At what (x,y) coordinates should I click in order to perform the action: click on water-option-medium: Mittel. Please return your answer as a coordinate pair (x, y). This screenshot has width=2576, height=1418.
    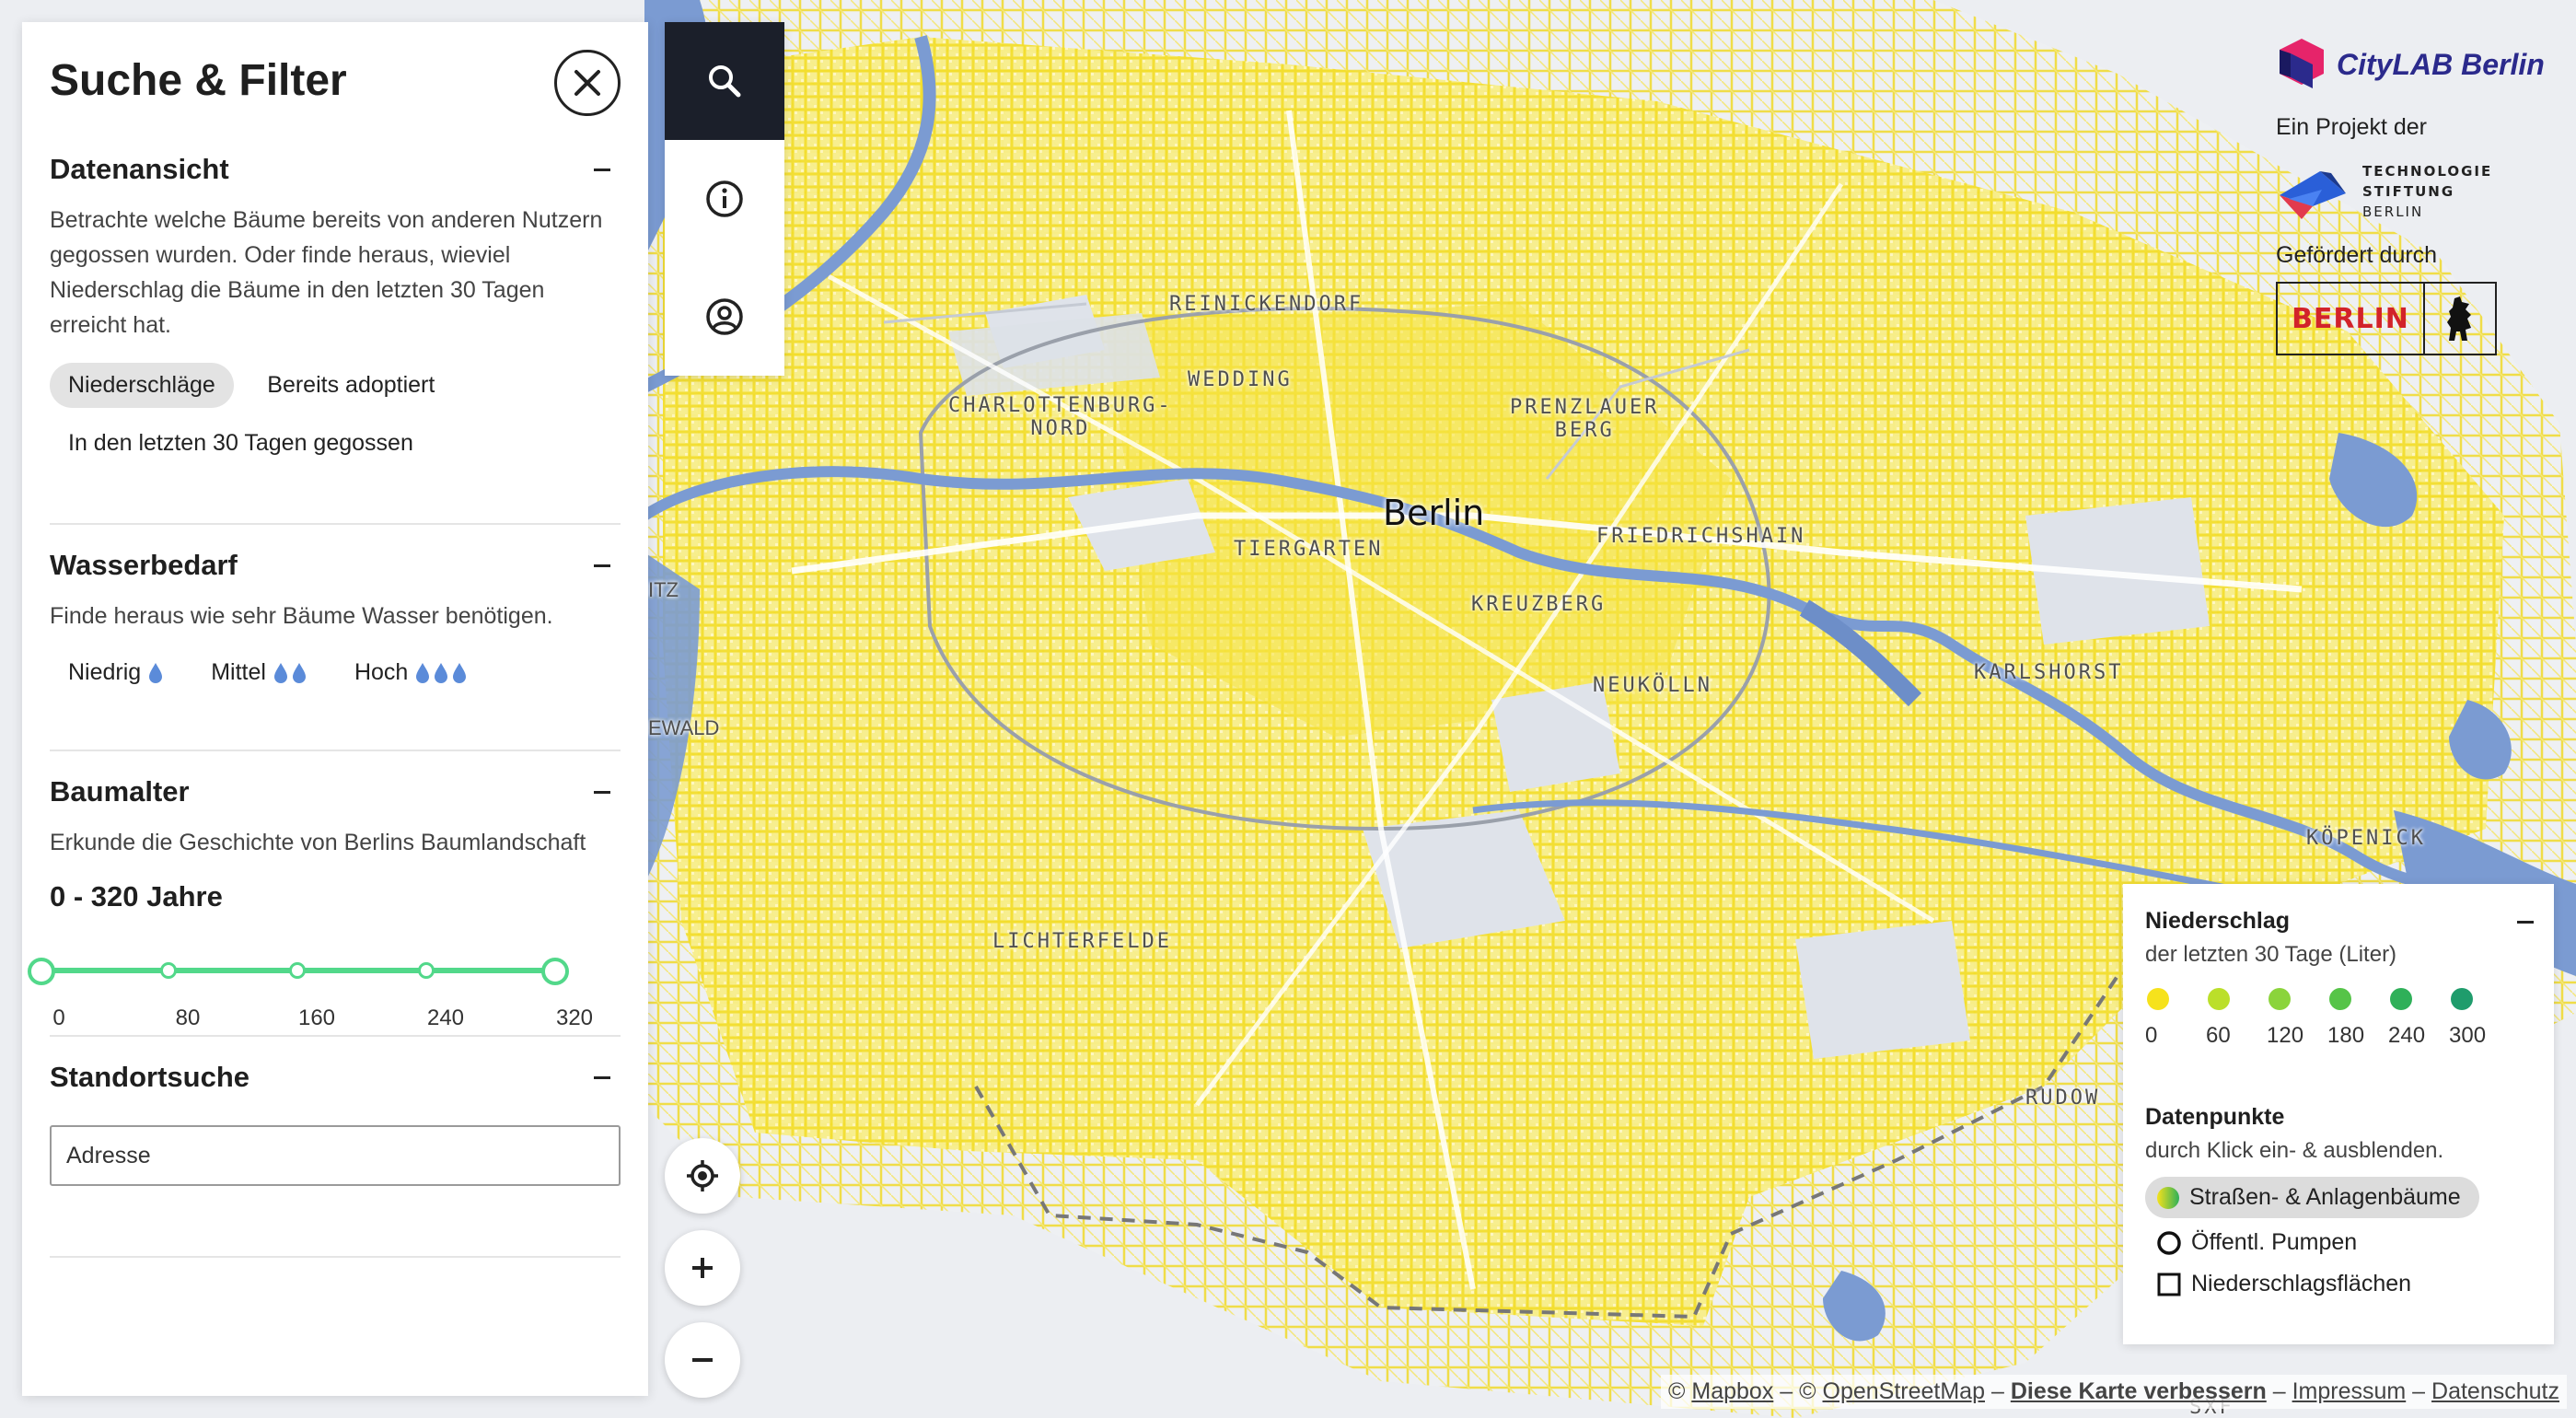
    Looking at the image, I should click on (258, 672).